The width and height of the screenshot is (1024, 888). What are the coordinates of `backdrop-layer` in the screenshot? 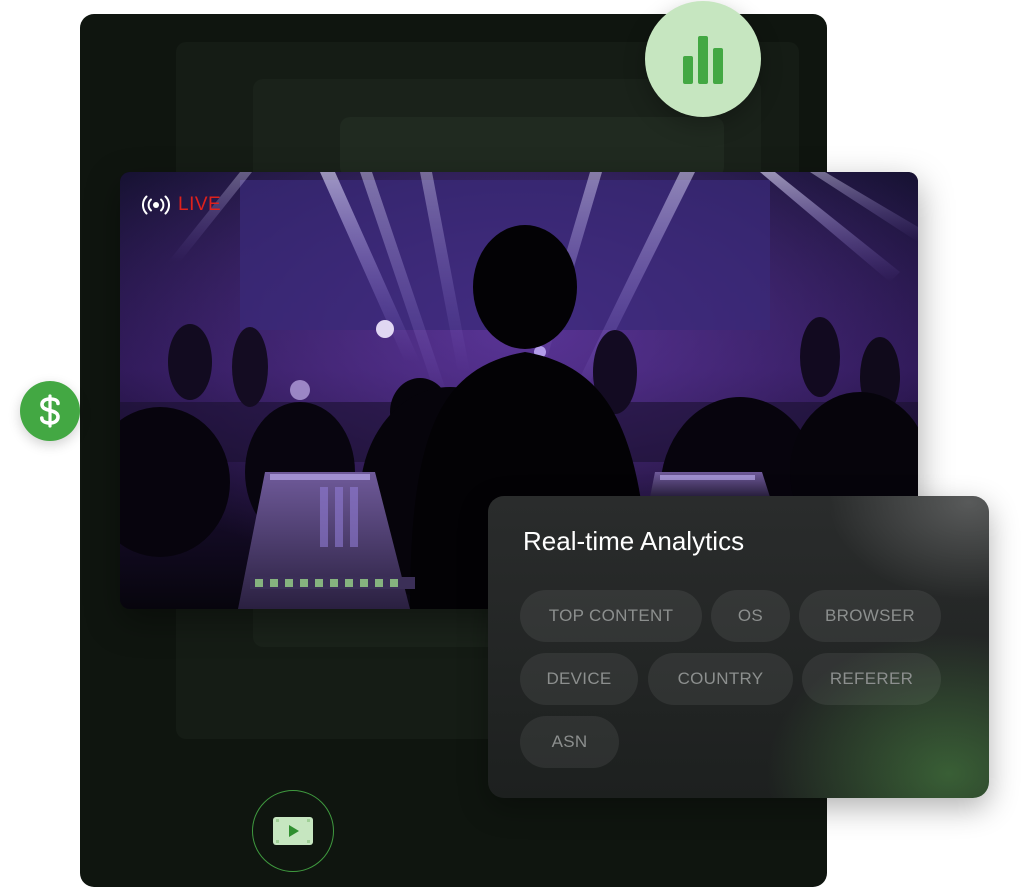 It's located at (532, 147).